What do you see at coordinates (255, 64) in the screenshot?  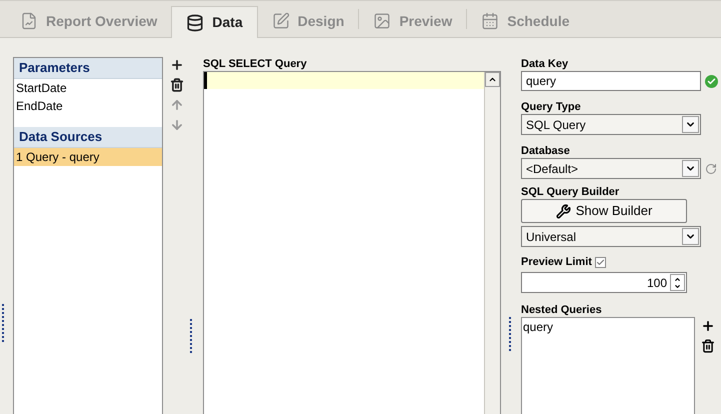 I see `field-label: SQL SELECT Query` at bounding box center [255, 64].